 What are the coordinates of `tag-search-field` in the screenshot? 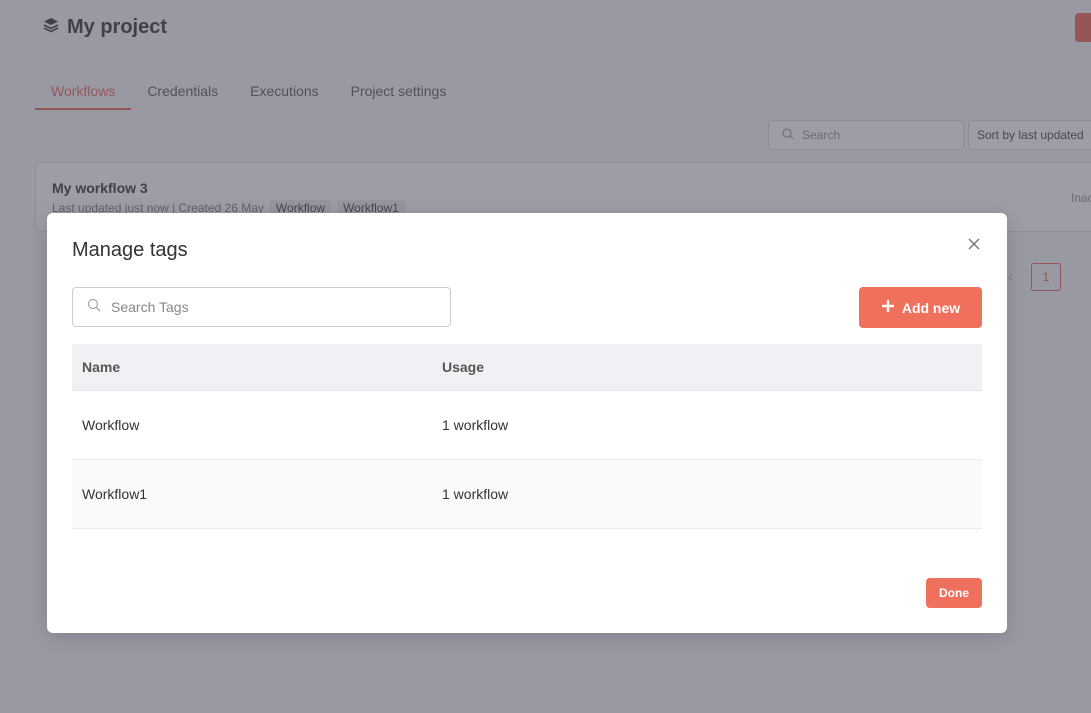 It's located at (261, 307).